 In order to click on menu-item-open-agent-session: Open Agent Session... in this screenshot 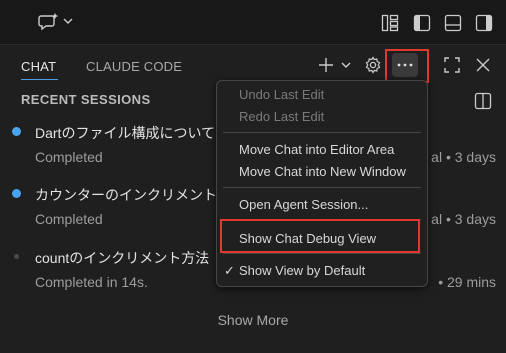, I will do `click(303, 204)`.